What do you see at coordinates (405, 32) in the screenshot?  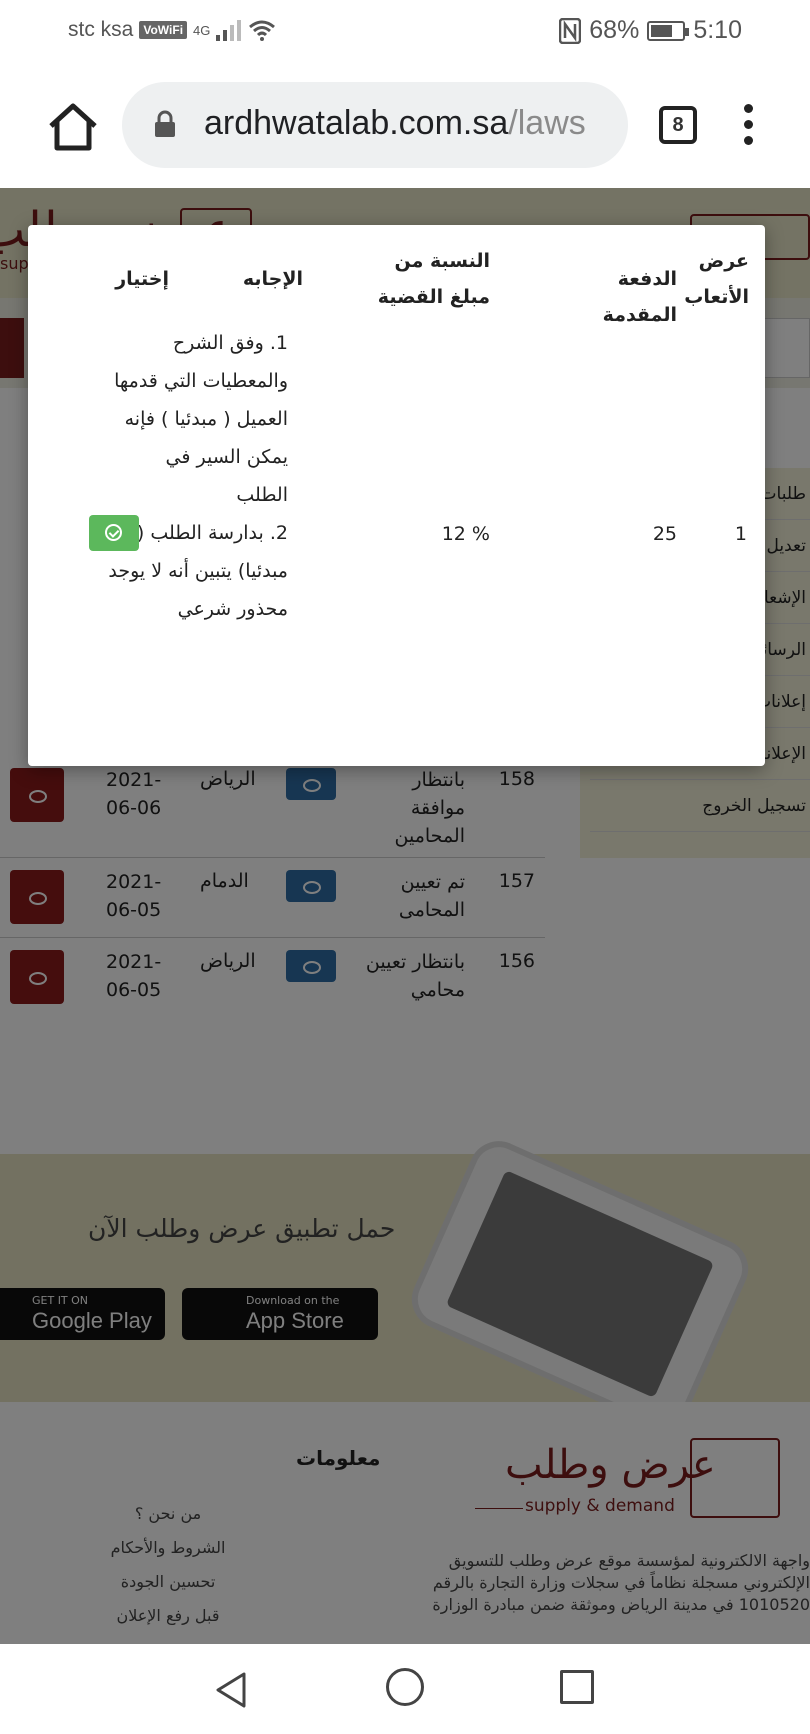 I see `status-bar: stc ksa VoWiFi 4G 68% 5:10` at bounding box center [405, 32].